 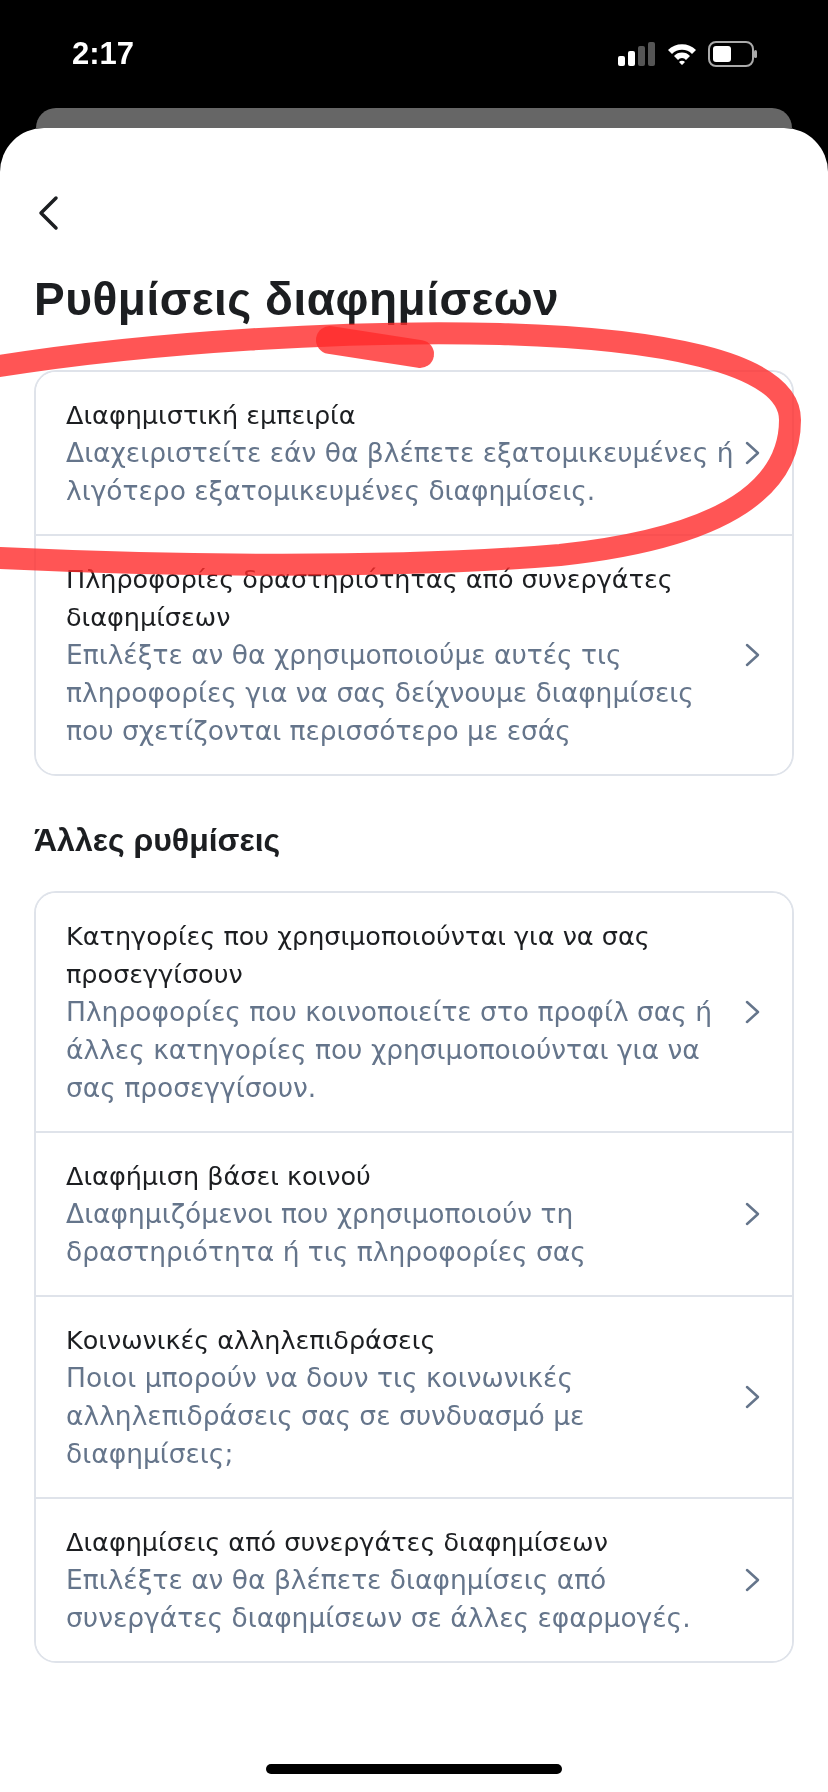 I want to click on row-title: Διαφημιστική εμπειρία, so click(x=211, y=415).